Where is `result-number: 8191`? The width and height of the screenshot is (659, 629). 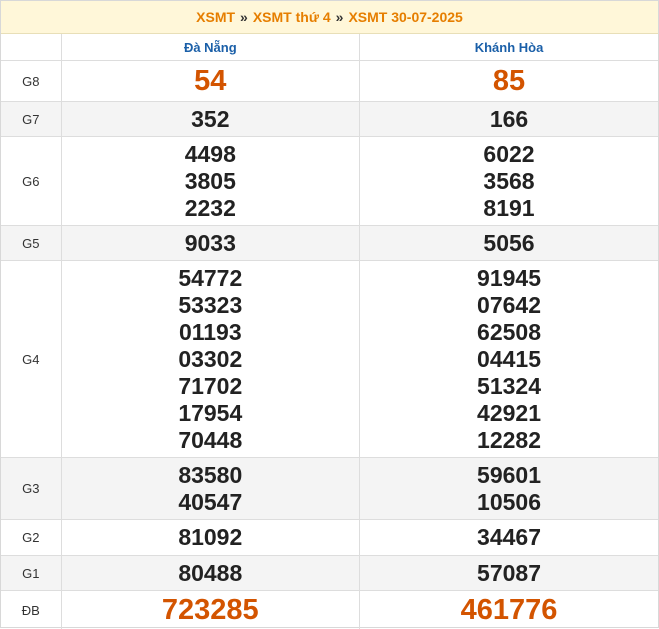 result-number: 8191 is located at coordinates (509, 208).